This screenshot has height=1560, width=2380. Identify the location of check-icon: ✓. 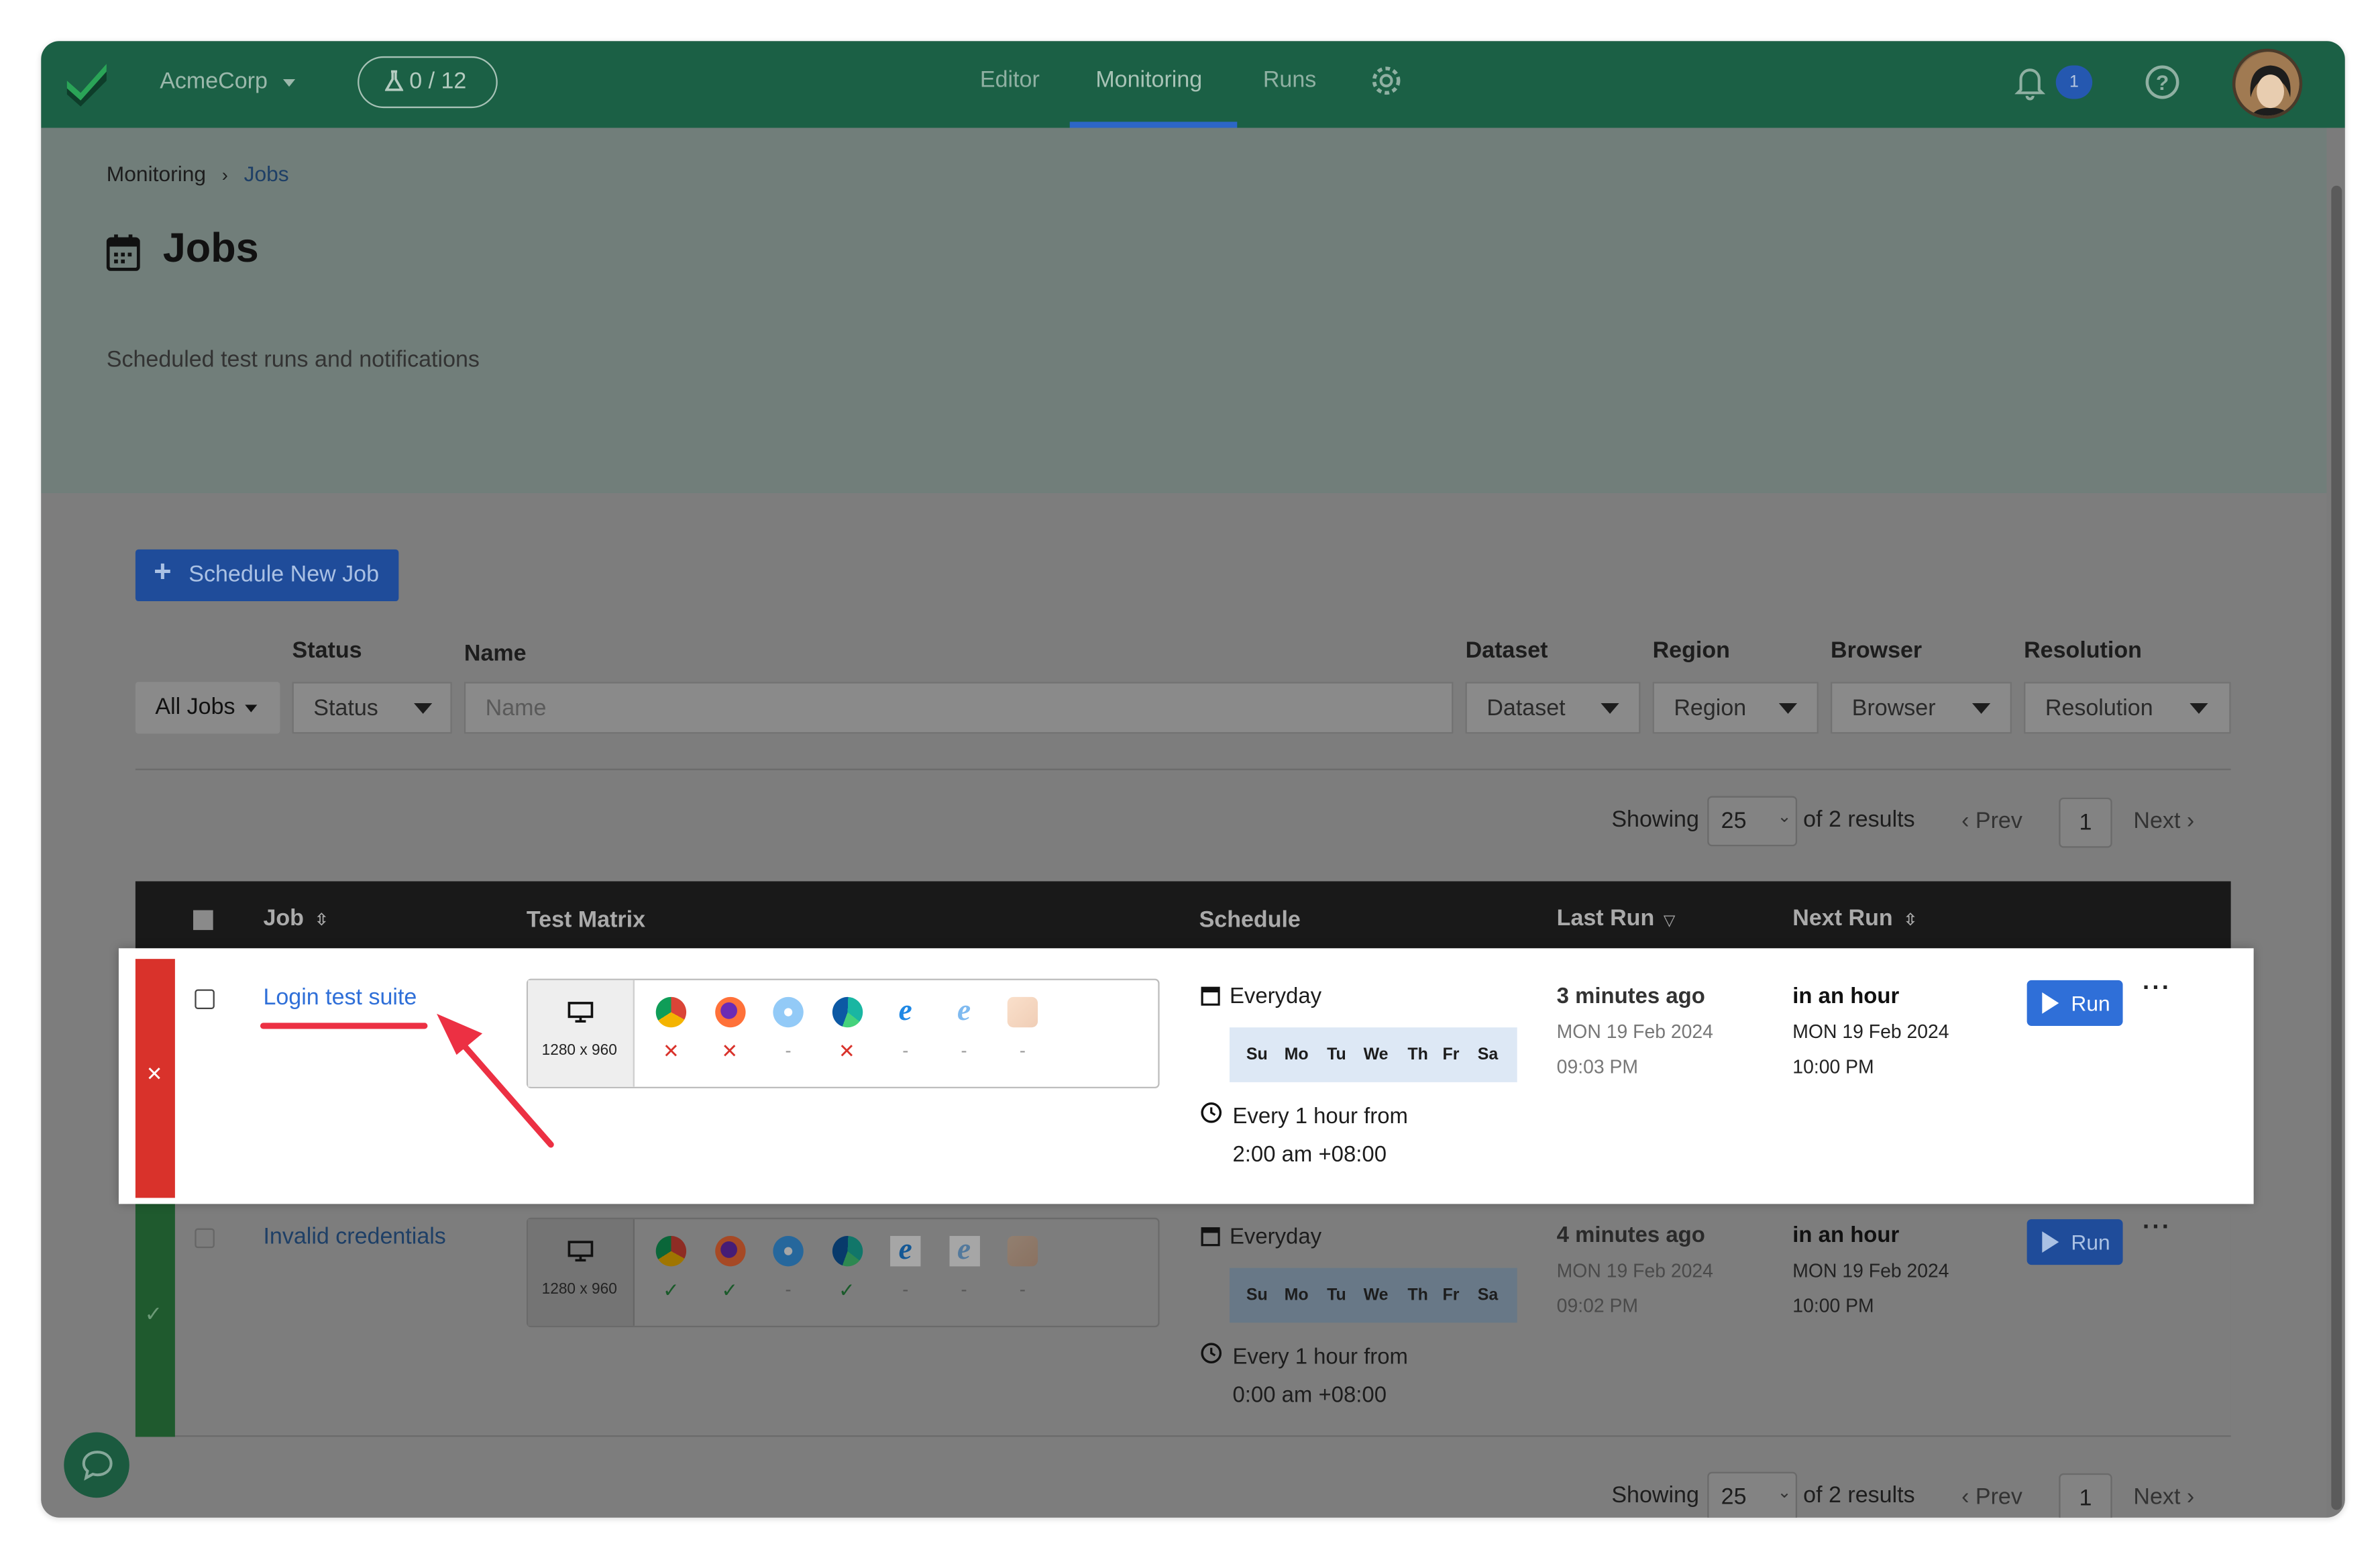
(153, 1314).